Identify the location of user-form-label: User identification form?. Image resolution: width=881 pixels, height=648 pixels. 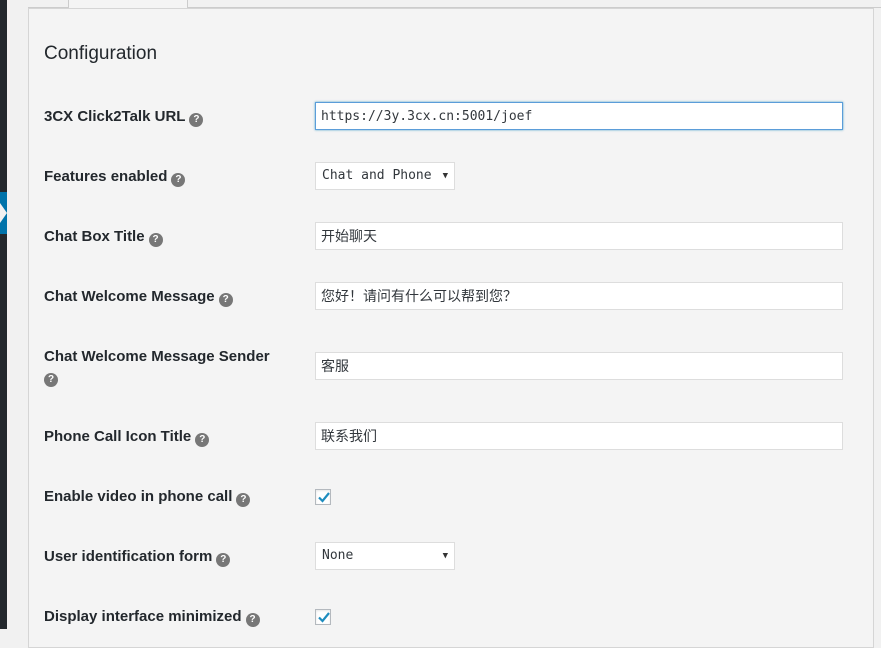
(137, 557).